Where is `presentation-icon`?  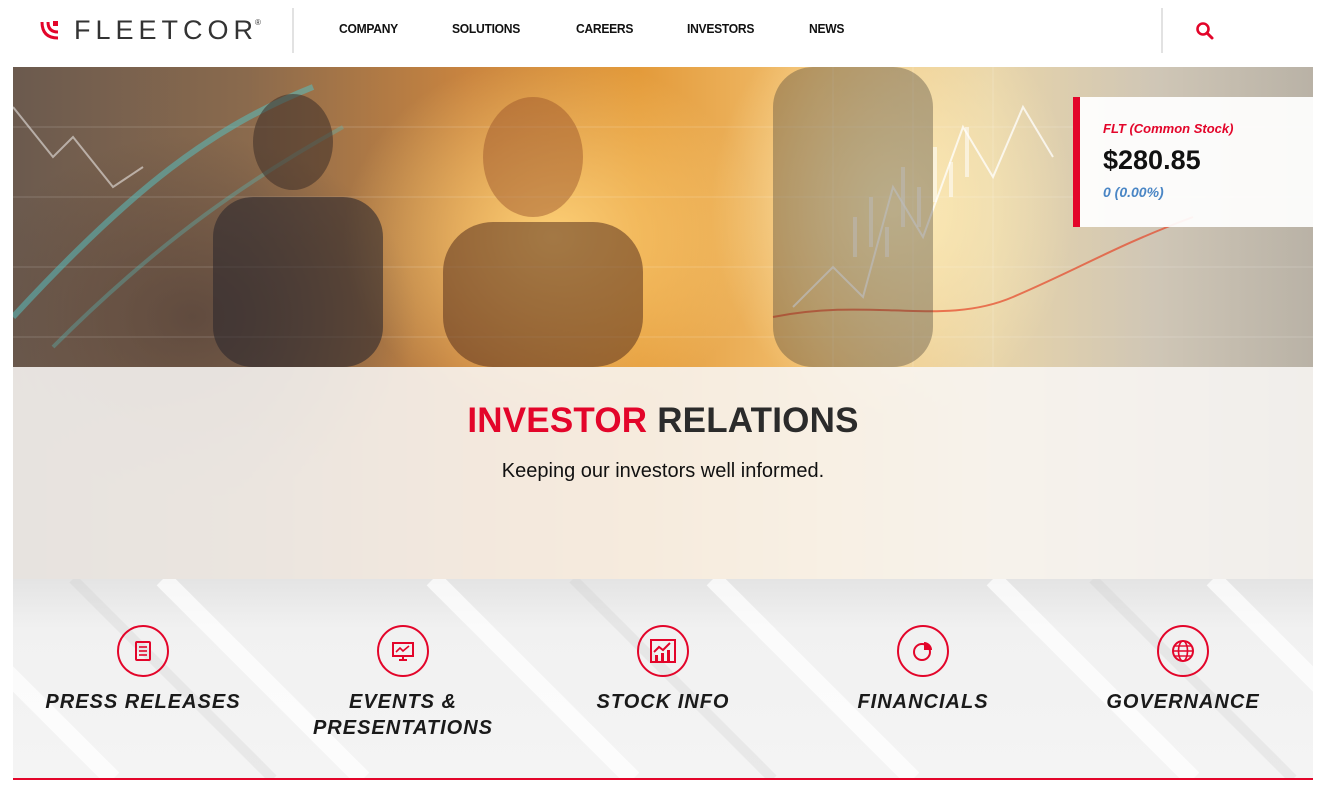 presentation-icon is located at coordinates (403, 651).